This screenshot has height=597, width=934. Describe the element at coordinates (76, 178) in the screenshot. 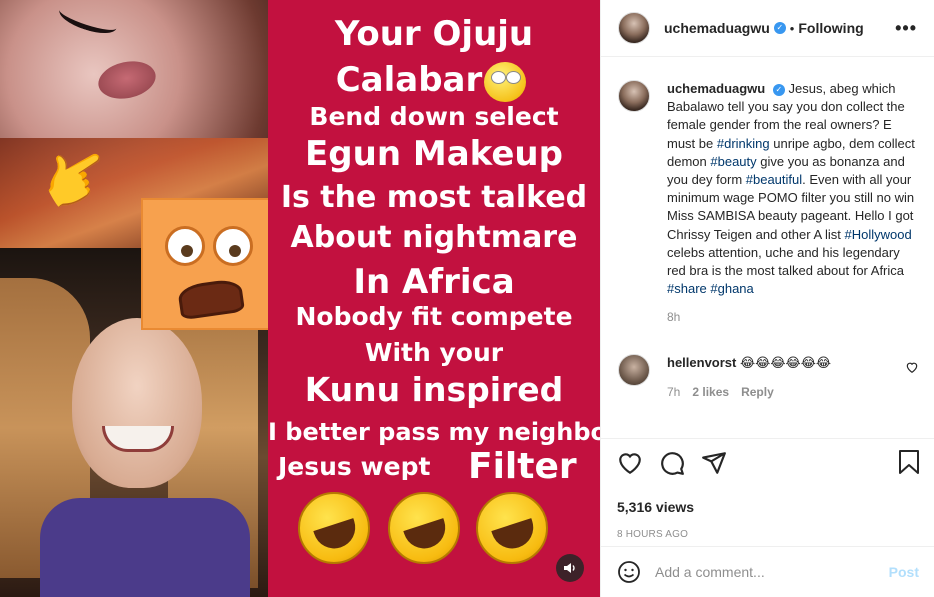

I see `pointing-hand-emoji: 👉` at that location.